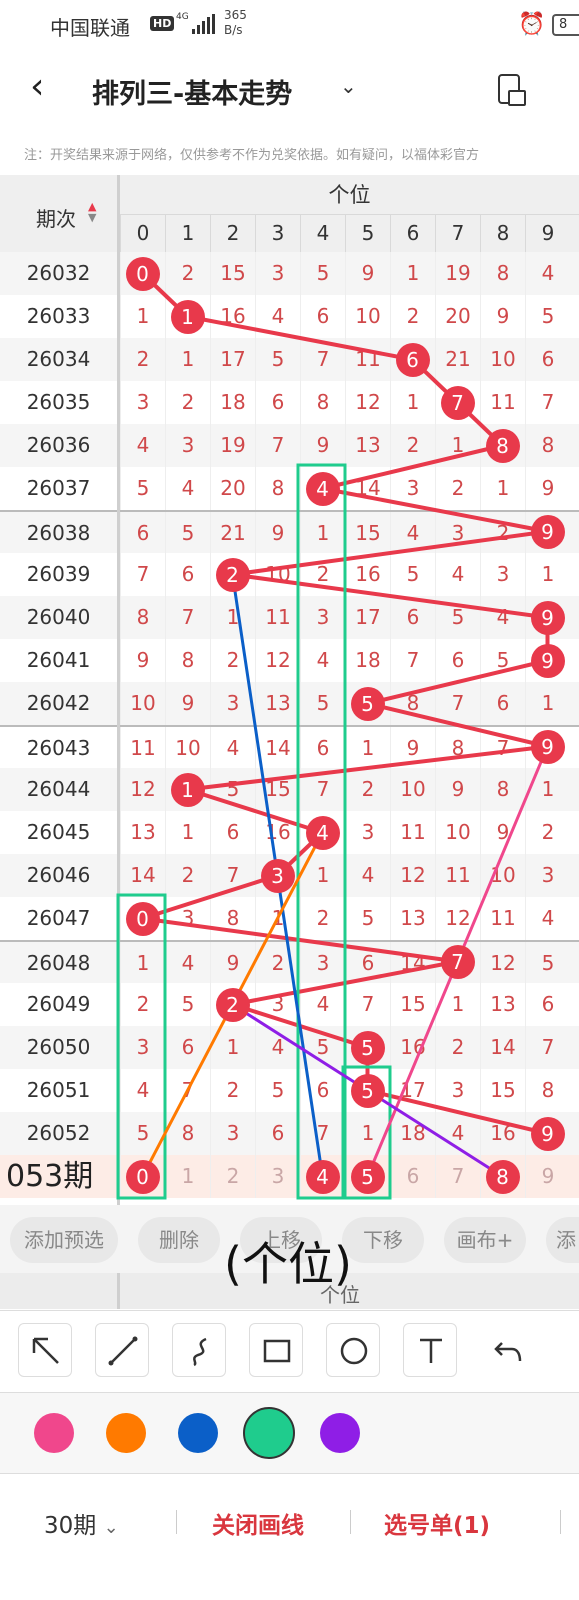 The height and width of the screenshot is (1600, 579). I want to click on bottom-bar: 30期 ⌄ 关闭画线 选号单(1), so click(289, 1537).